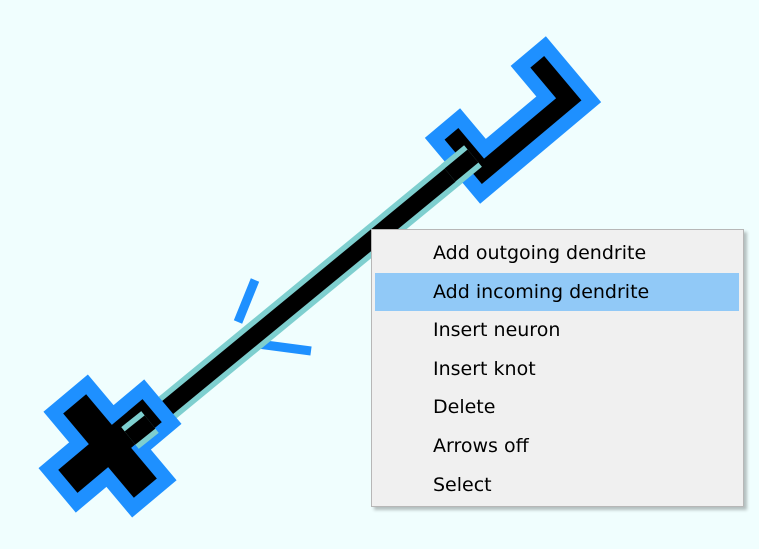  What do you see at coordinates (557, 485) in the screenshot?
I see `menu-item-select: Select` at bounding box center [557, 485].